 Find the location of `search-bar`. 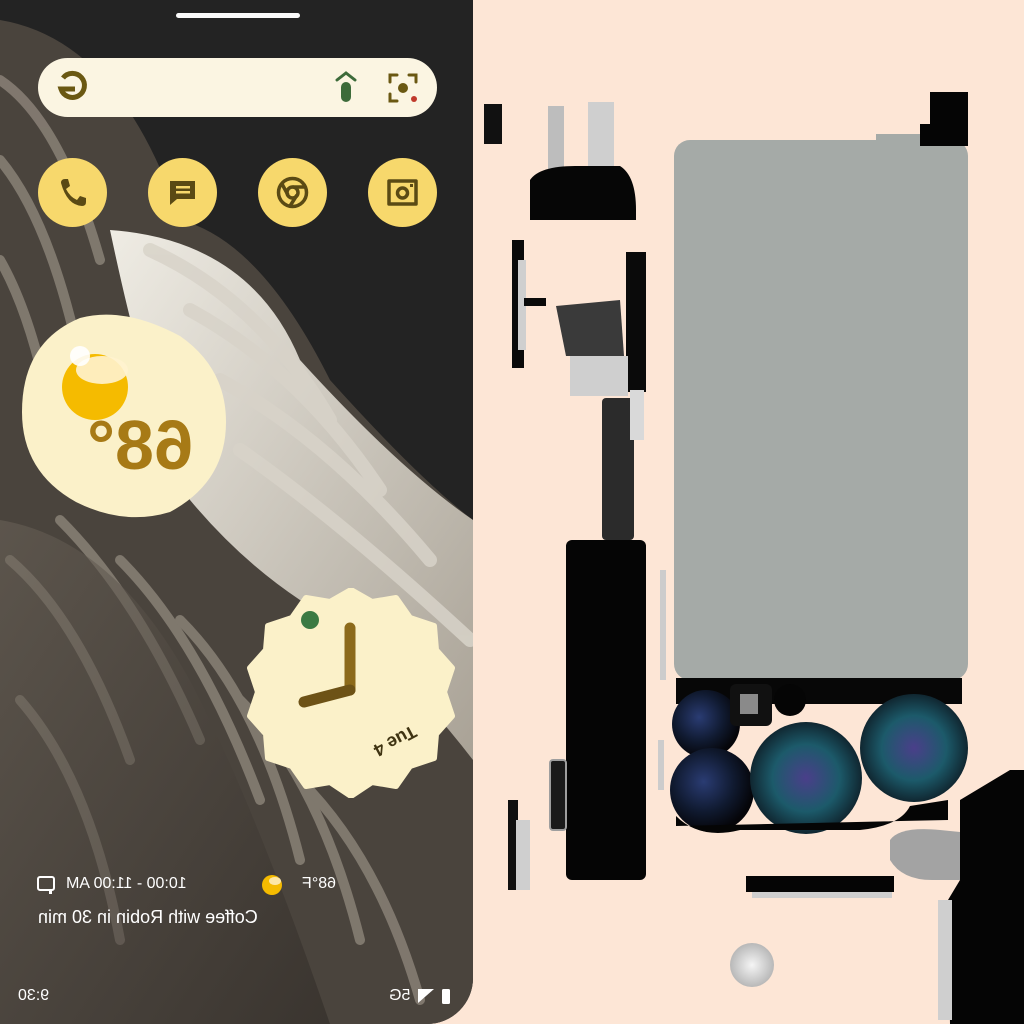

search-bar is located at coordinates (237, 87).